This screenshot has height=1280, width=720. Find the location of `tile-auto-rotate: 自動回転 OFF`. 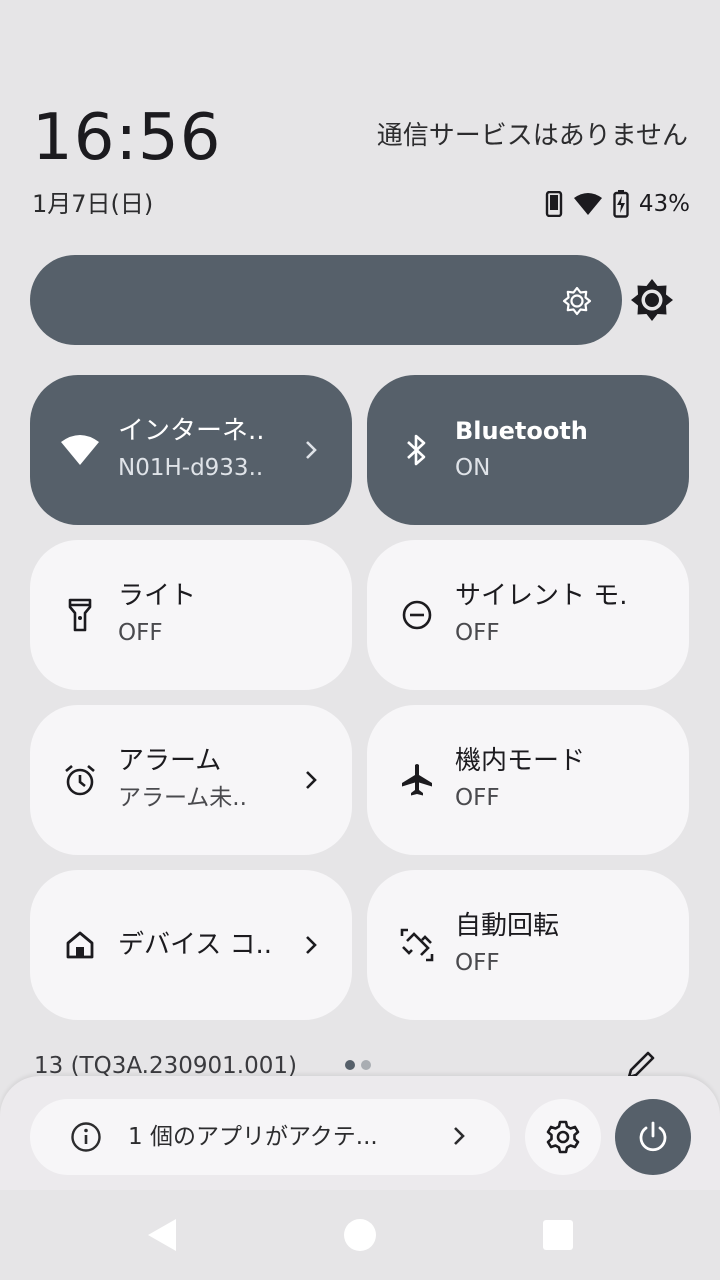

tile-auto-rotate: 自動回転 OFF is located at coordinates (528, 945).